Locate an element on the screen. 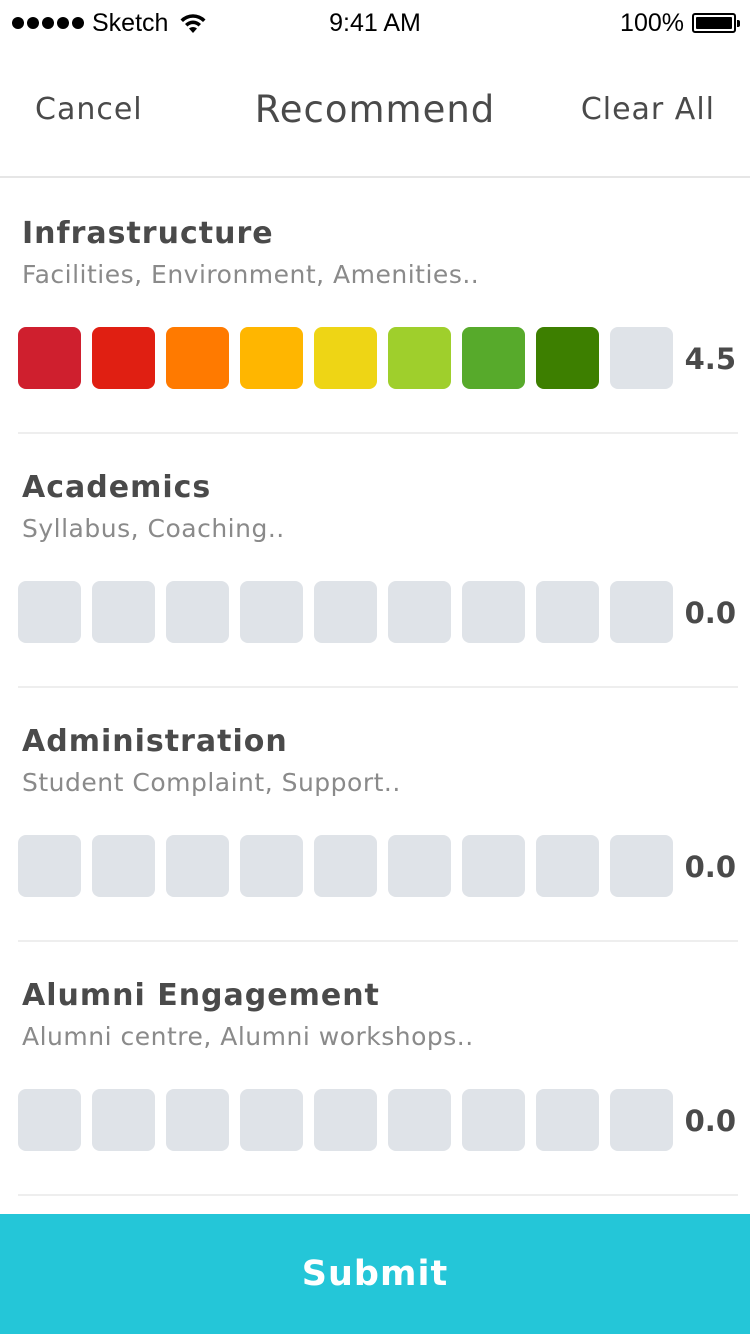 The width and height of the screenshot is (750, 1334). category-subtitle: Facilities, Environment, Amenities.. is located at coordinates (251, 274).